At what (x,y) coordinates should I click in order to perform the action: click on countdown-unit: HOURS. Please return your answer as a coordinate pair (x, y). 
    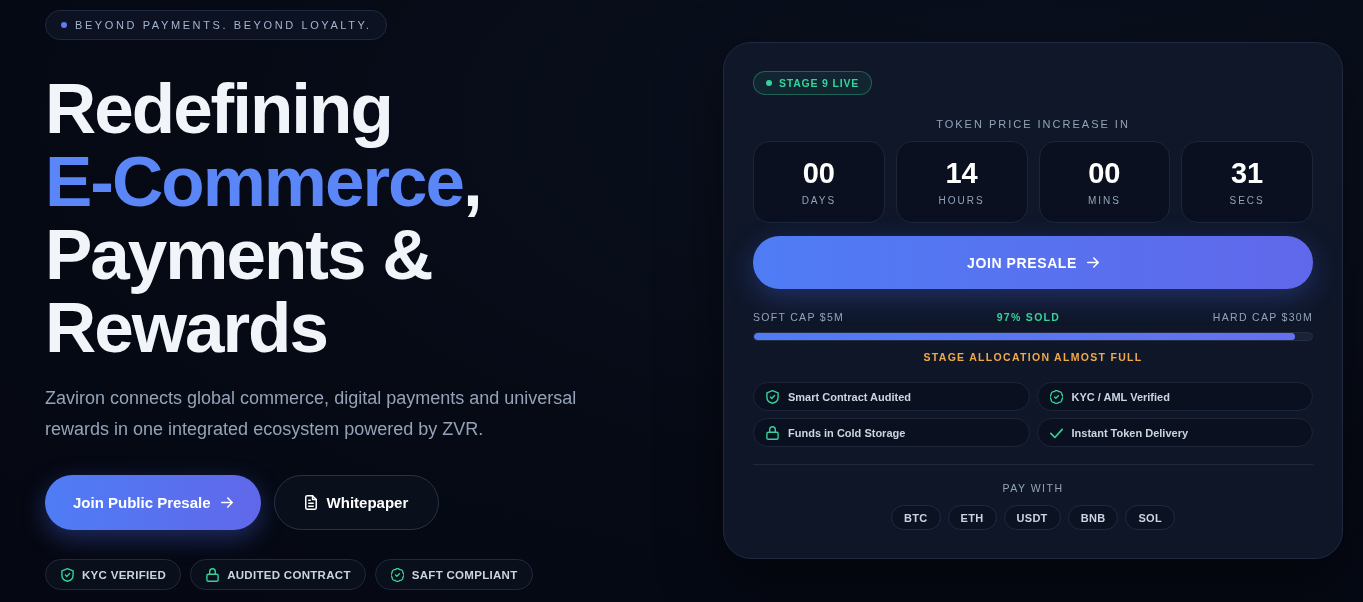
    Looking at the image, I should click on (961, 201).